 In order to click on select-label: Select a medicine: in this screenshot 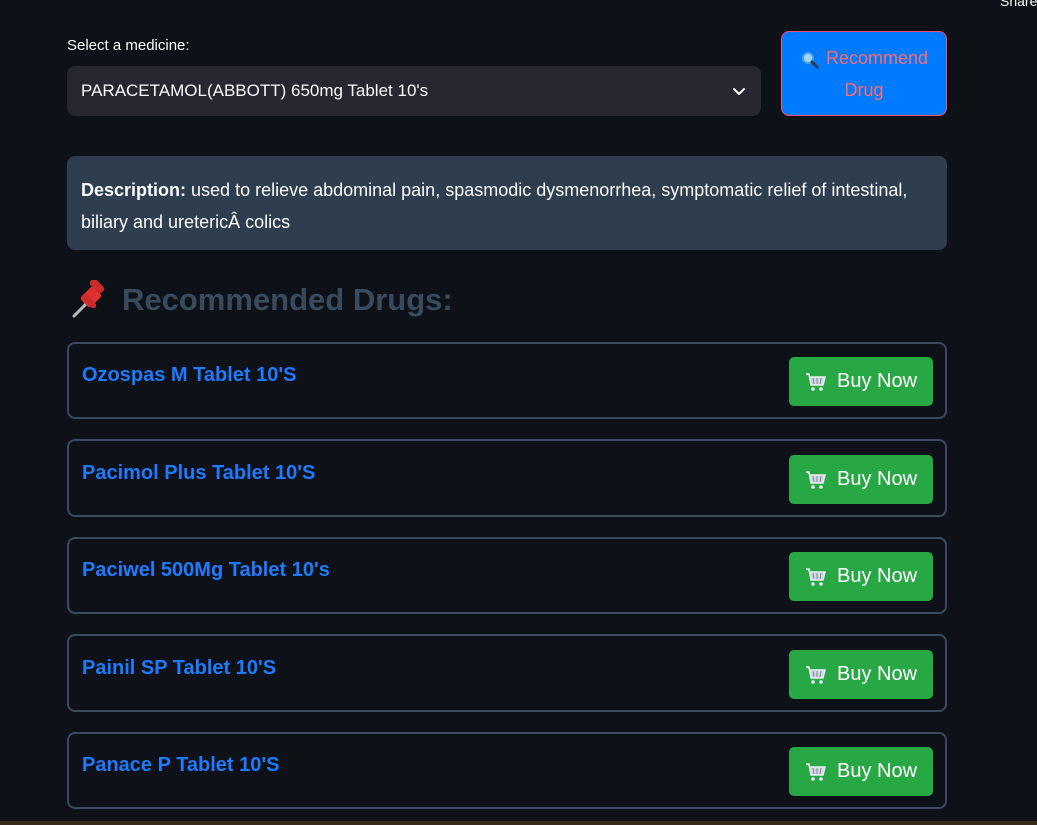, I will do `click(128, 45)`.